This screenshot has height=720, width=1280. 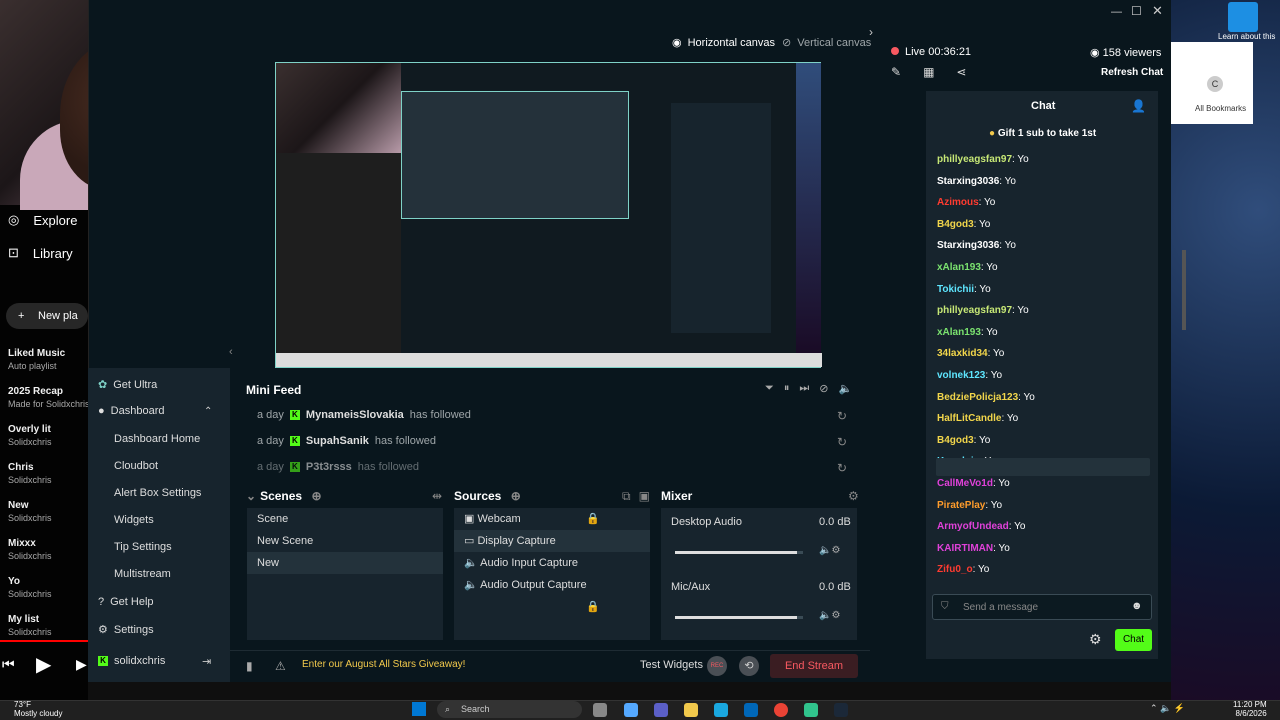 I want to click on playlist-item: Mixxx Solidxchris, so click(x=30, y=549).